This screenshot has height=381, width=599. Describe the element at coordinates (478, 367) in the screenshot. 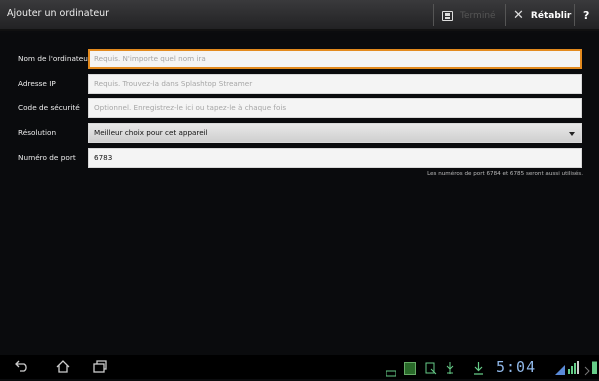

I see `download-icon` at that location.